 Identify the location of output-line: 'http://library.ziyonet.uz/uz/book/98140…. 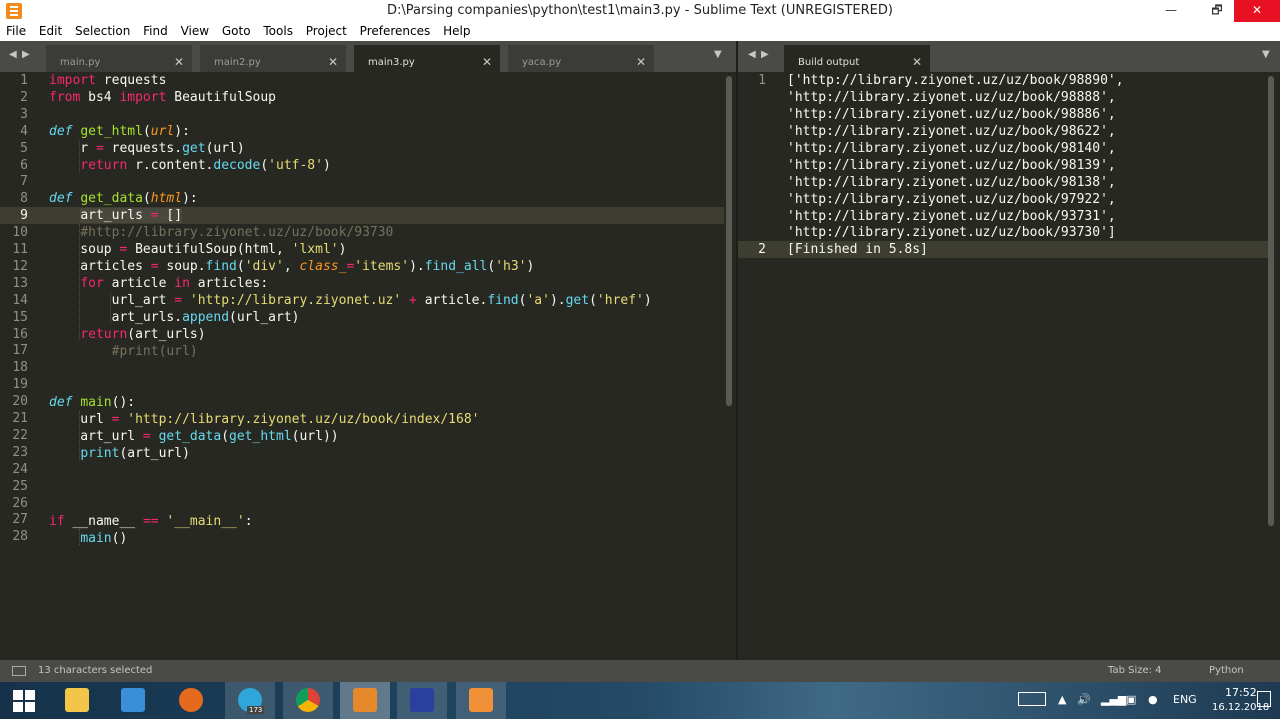
(951, 148).